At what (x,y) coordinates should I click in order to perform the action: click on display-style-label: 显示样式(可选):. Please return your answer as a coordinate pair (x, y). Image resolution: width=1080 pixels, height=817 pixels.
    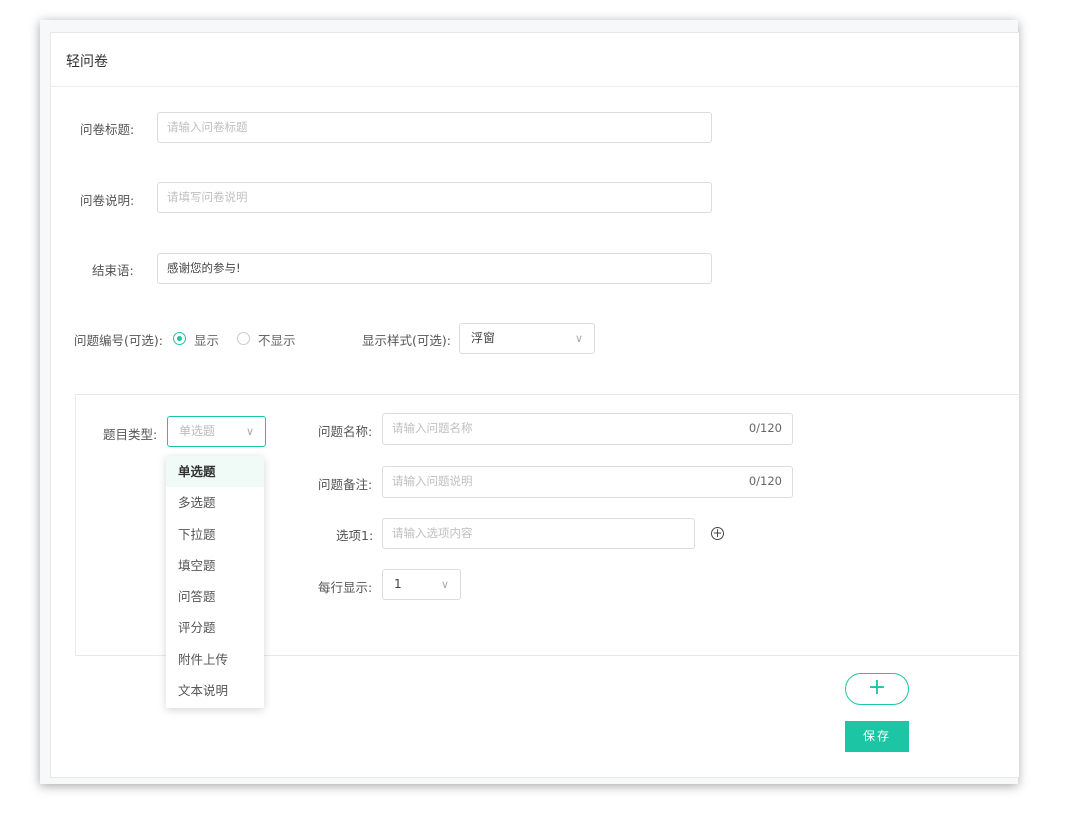
    Looking at the image, I should click on (406, 340).